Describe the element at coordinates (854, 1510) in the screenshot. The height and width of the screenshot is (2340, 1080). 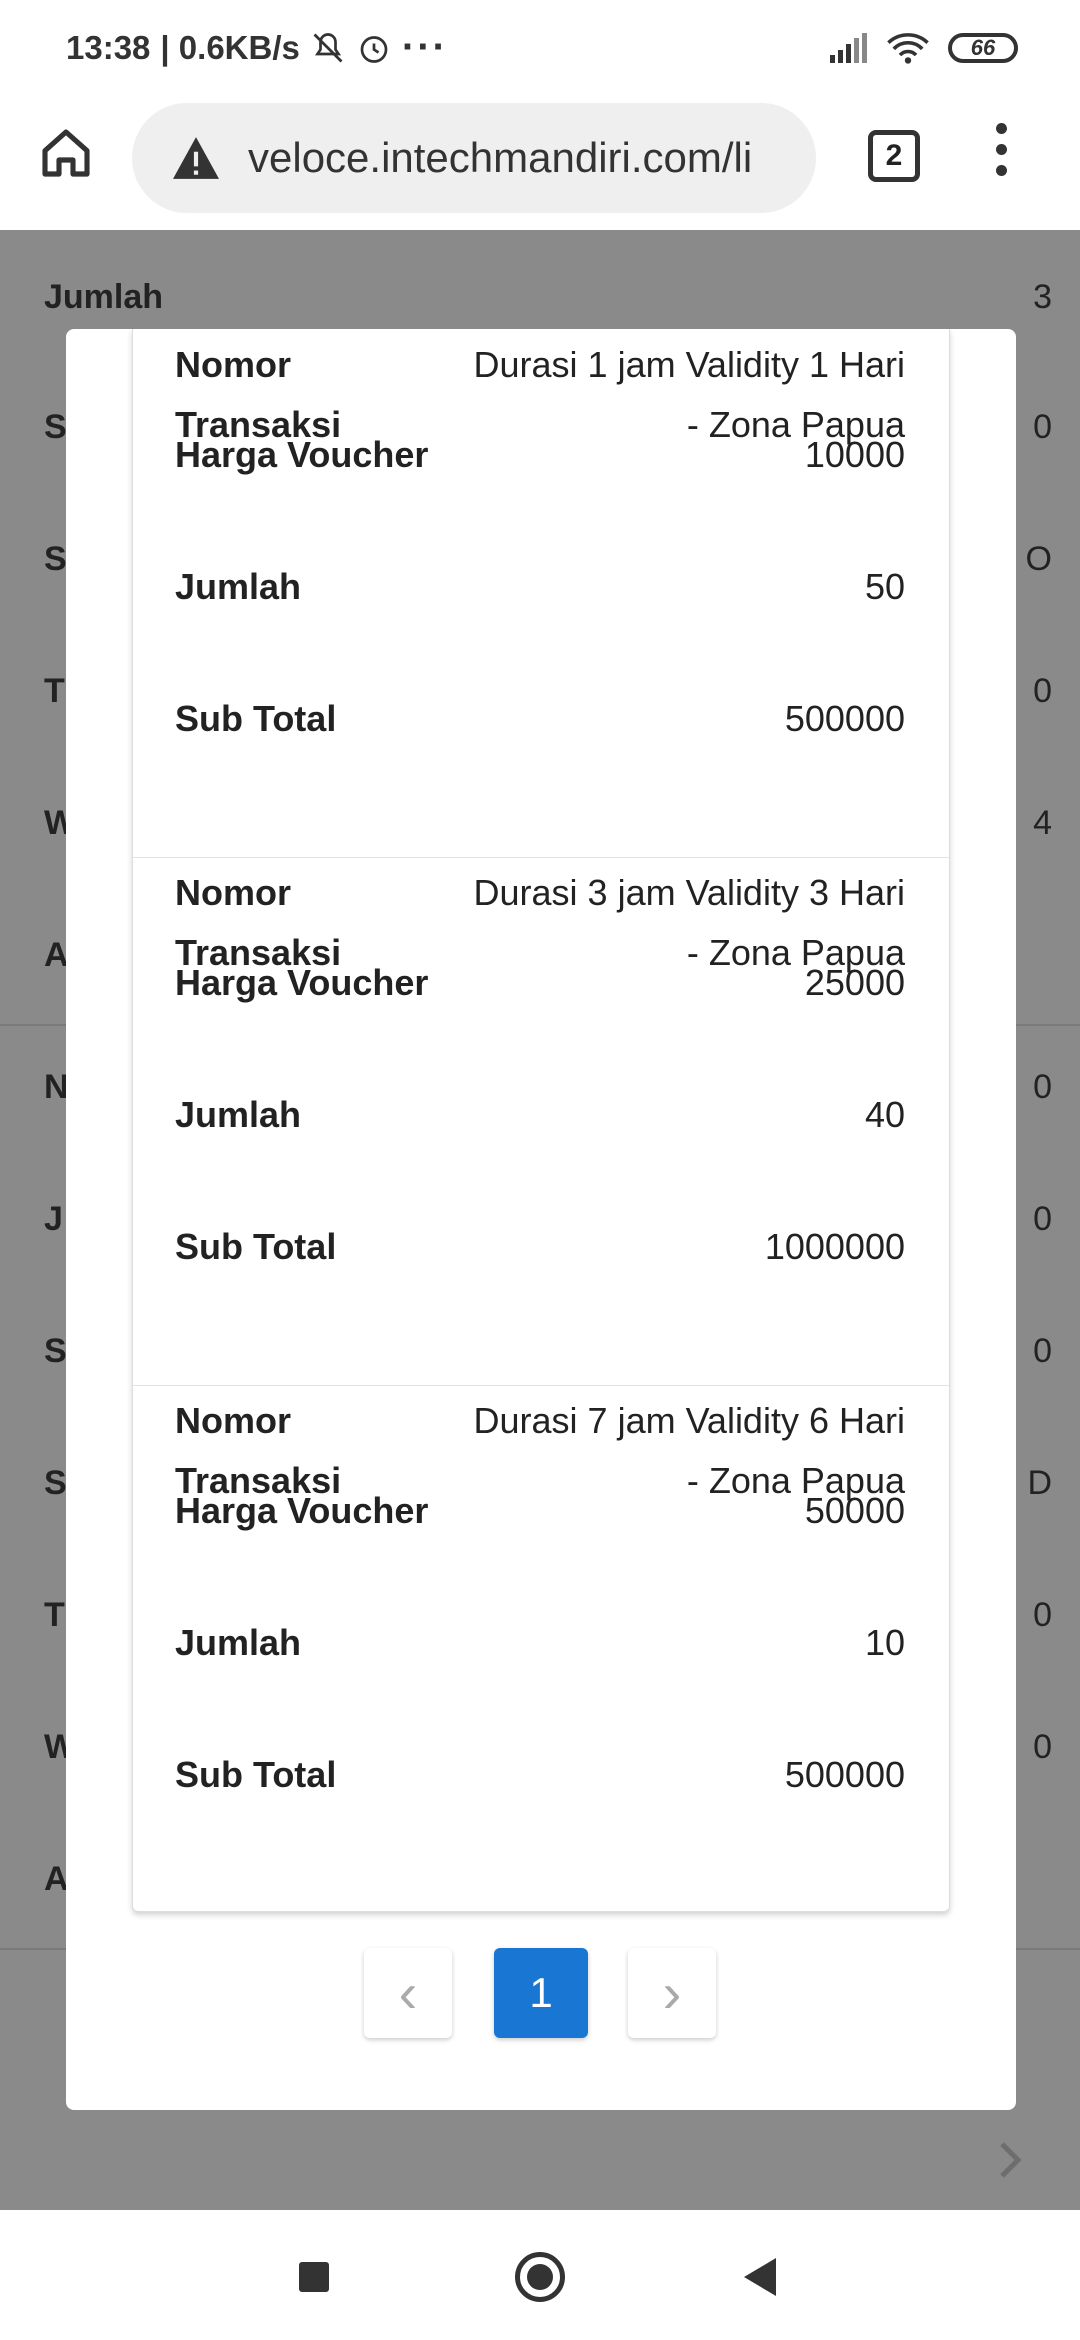
I see `voucher-price-value: 50000` at that location.